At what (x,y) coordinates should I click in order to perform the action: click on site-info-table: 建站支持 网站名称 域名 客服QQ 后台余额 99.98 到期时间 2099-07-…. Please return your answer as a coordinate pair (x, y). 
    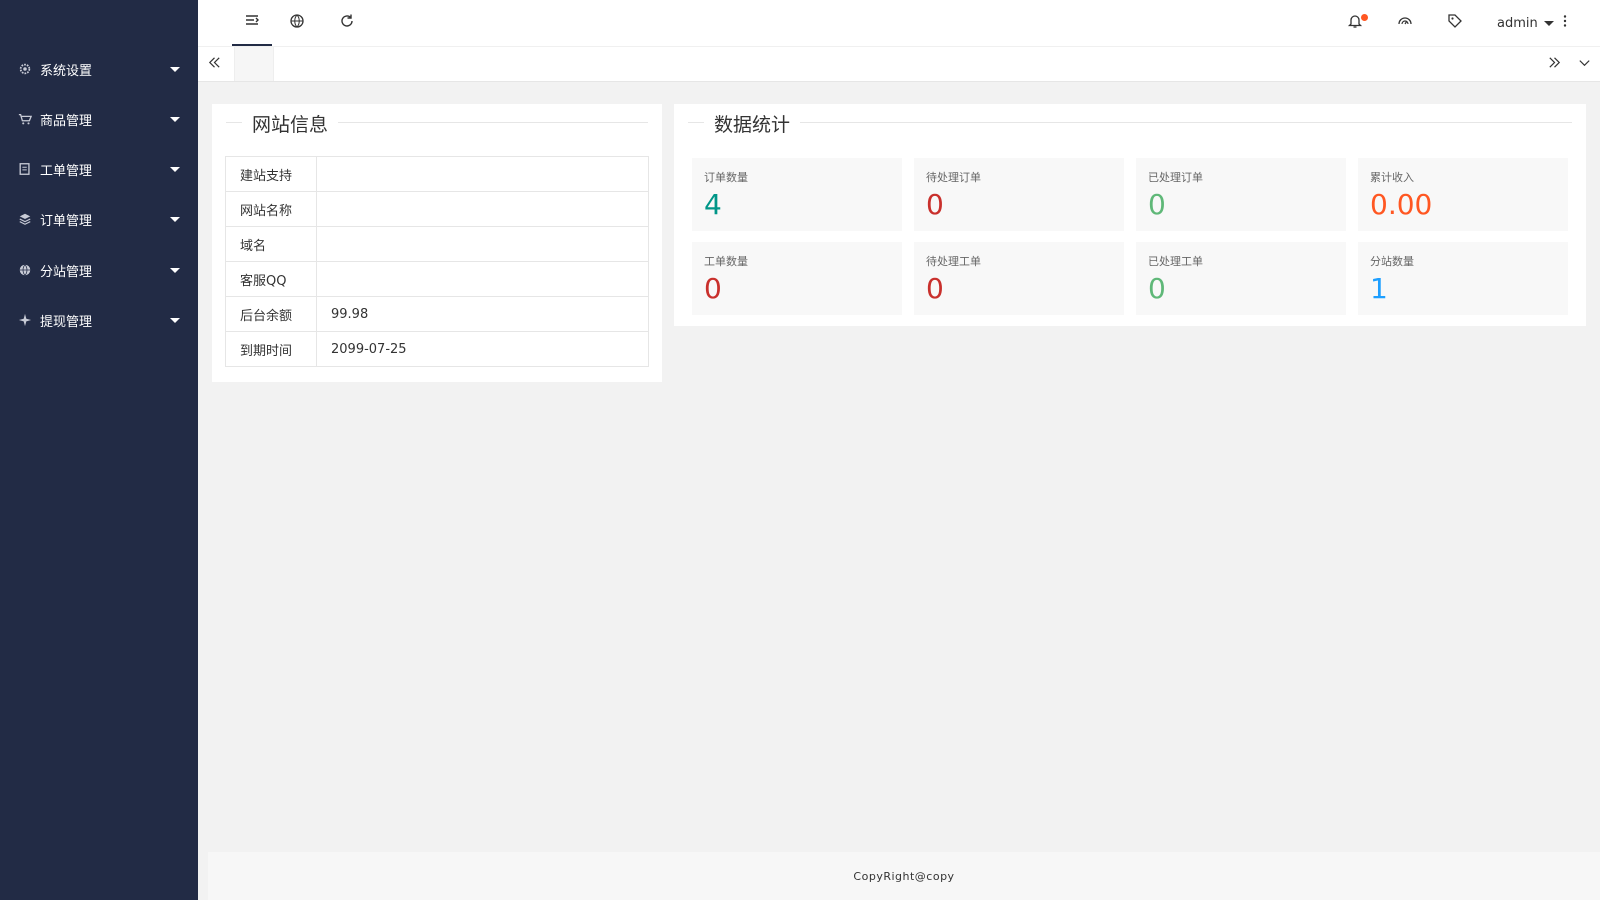
    Looking at the image, I should click on (437, 261).